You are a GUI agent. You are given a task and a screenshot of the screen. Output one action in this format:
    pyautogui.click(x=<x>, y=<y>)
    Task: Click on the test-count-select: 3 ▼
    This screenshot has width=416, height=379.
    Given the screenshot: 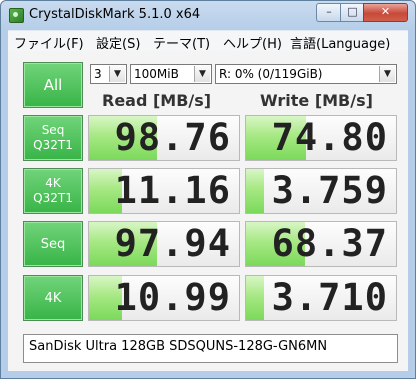 What is the action you would take?
    pyautogui.click(x=108, y=74)
    